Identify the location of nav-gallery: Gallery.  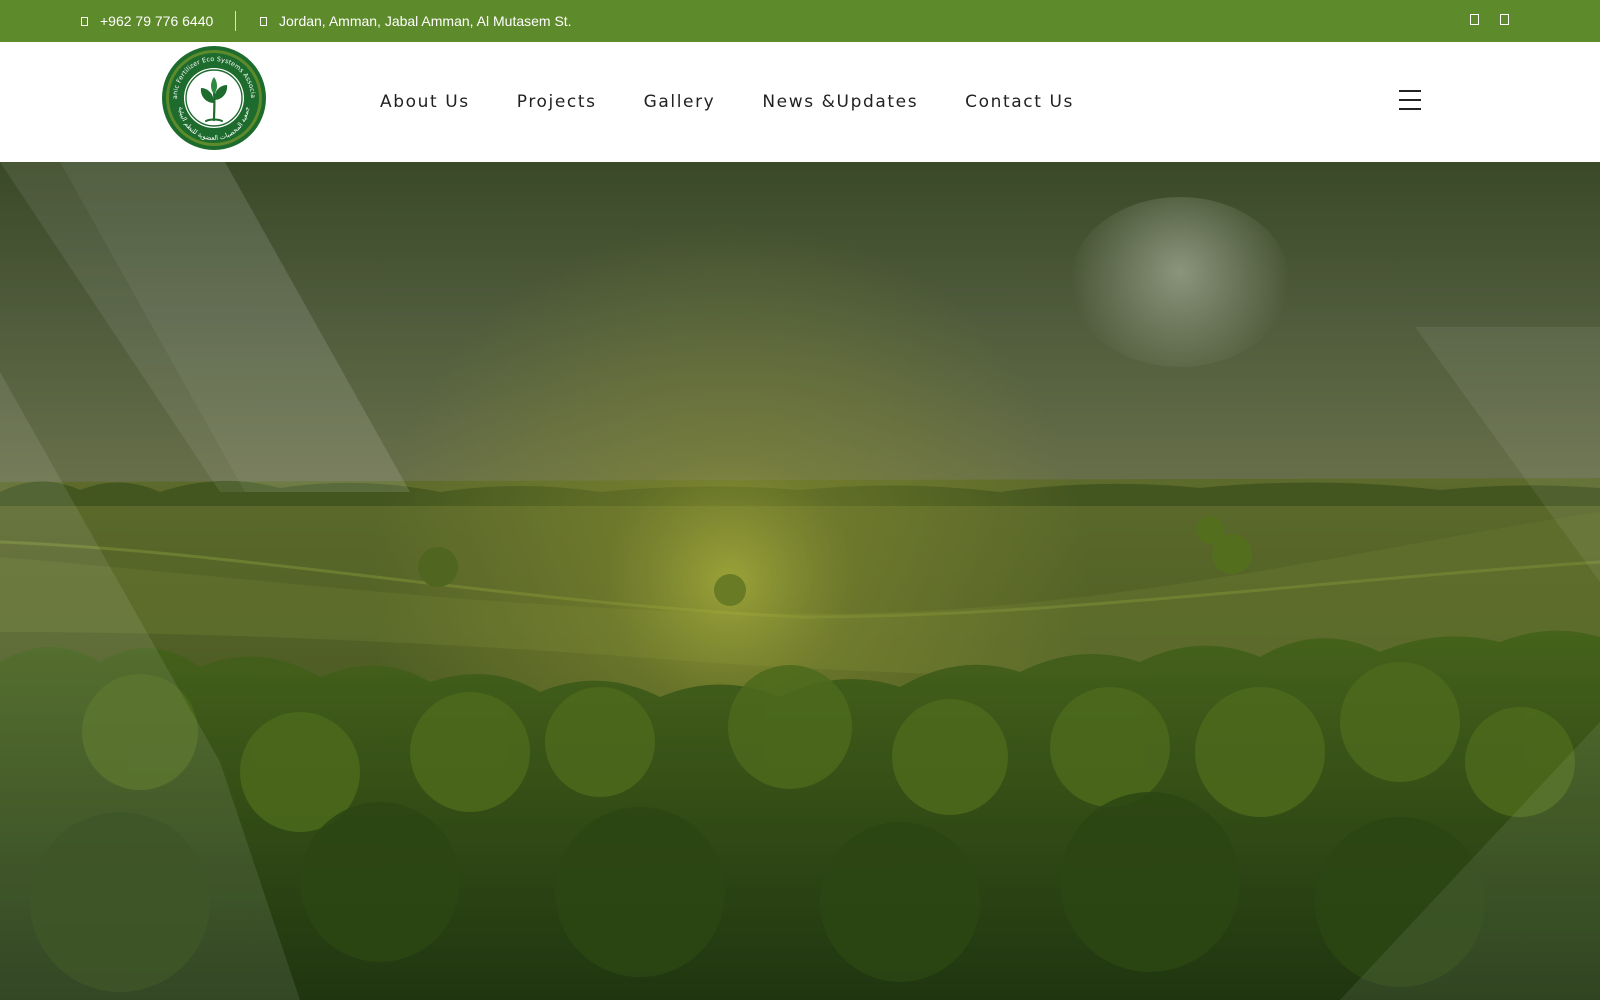
(680, 102).